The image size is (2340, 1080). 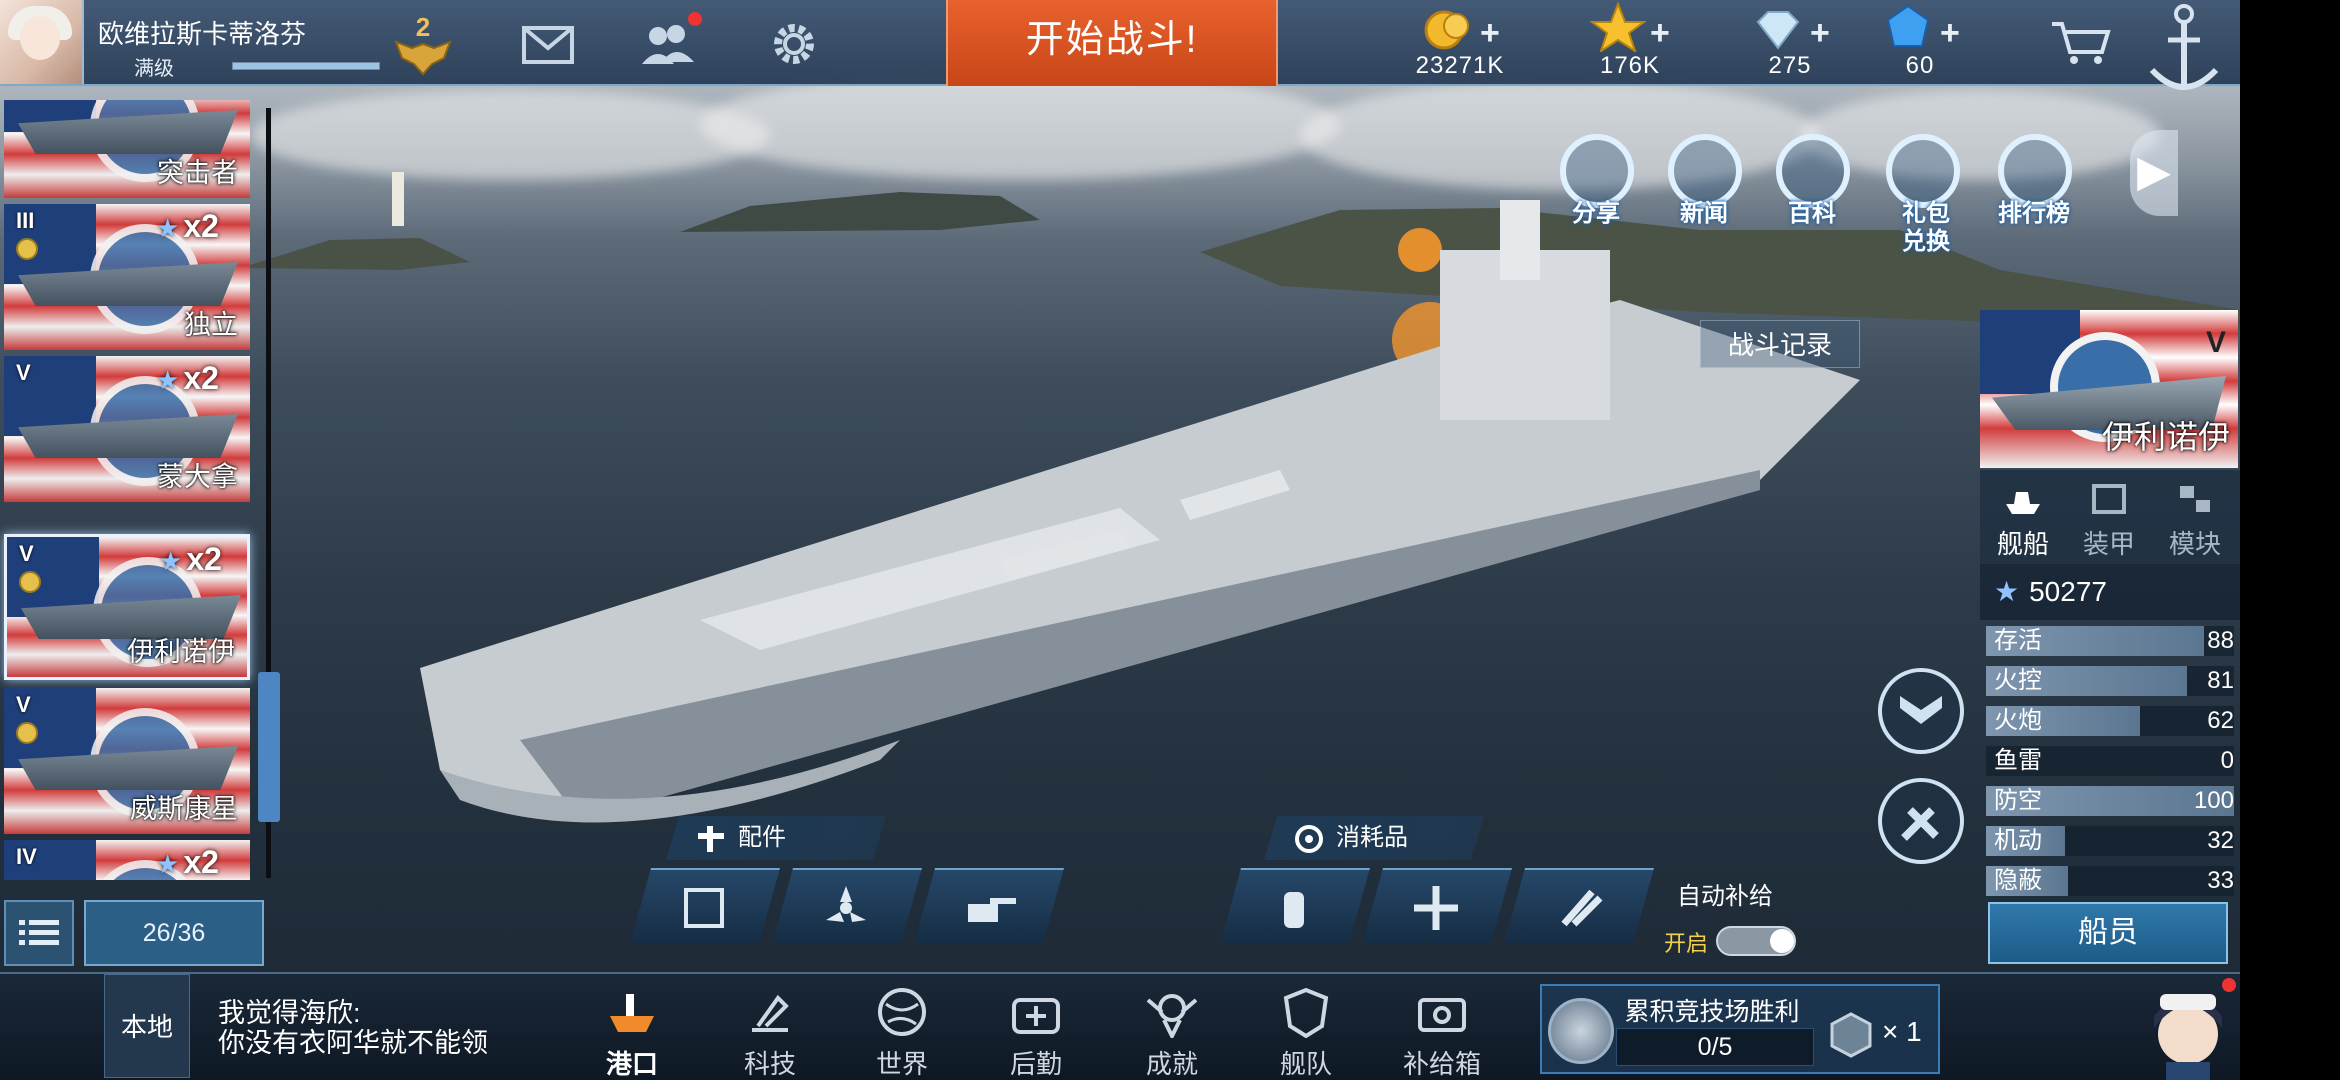 I want to click on assistant-avatar, so click(x=2188, y=1028).